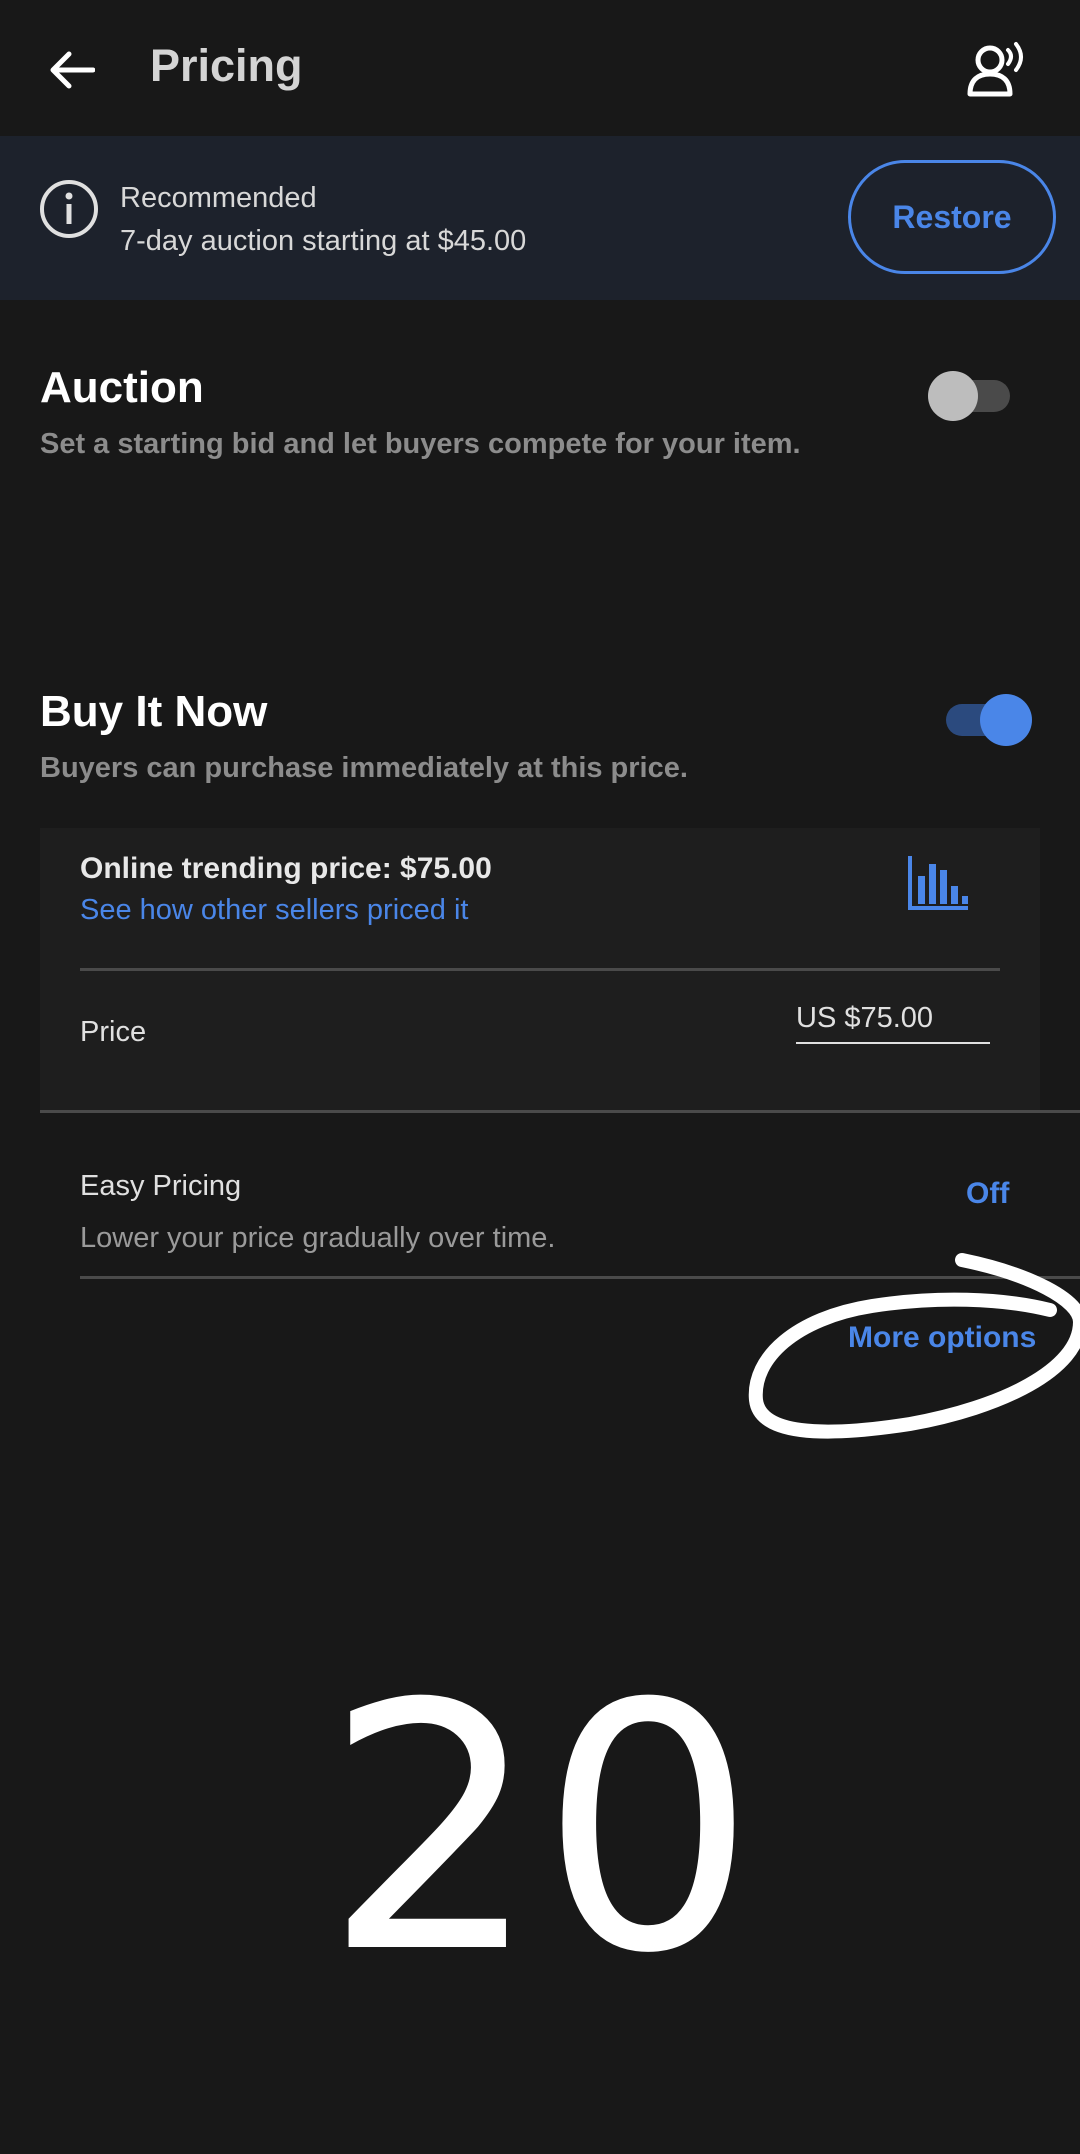  Describe the element at coordinates (952, 217) in the screenshot. I see `restore-button: Restore` at that location.